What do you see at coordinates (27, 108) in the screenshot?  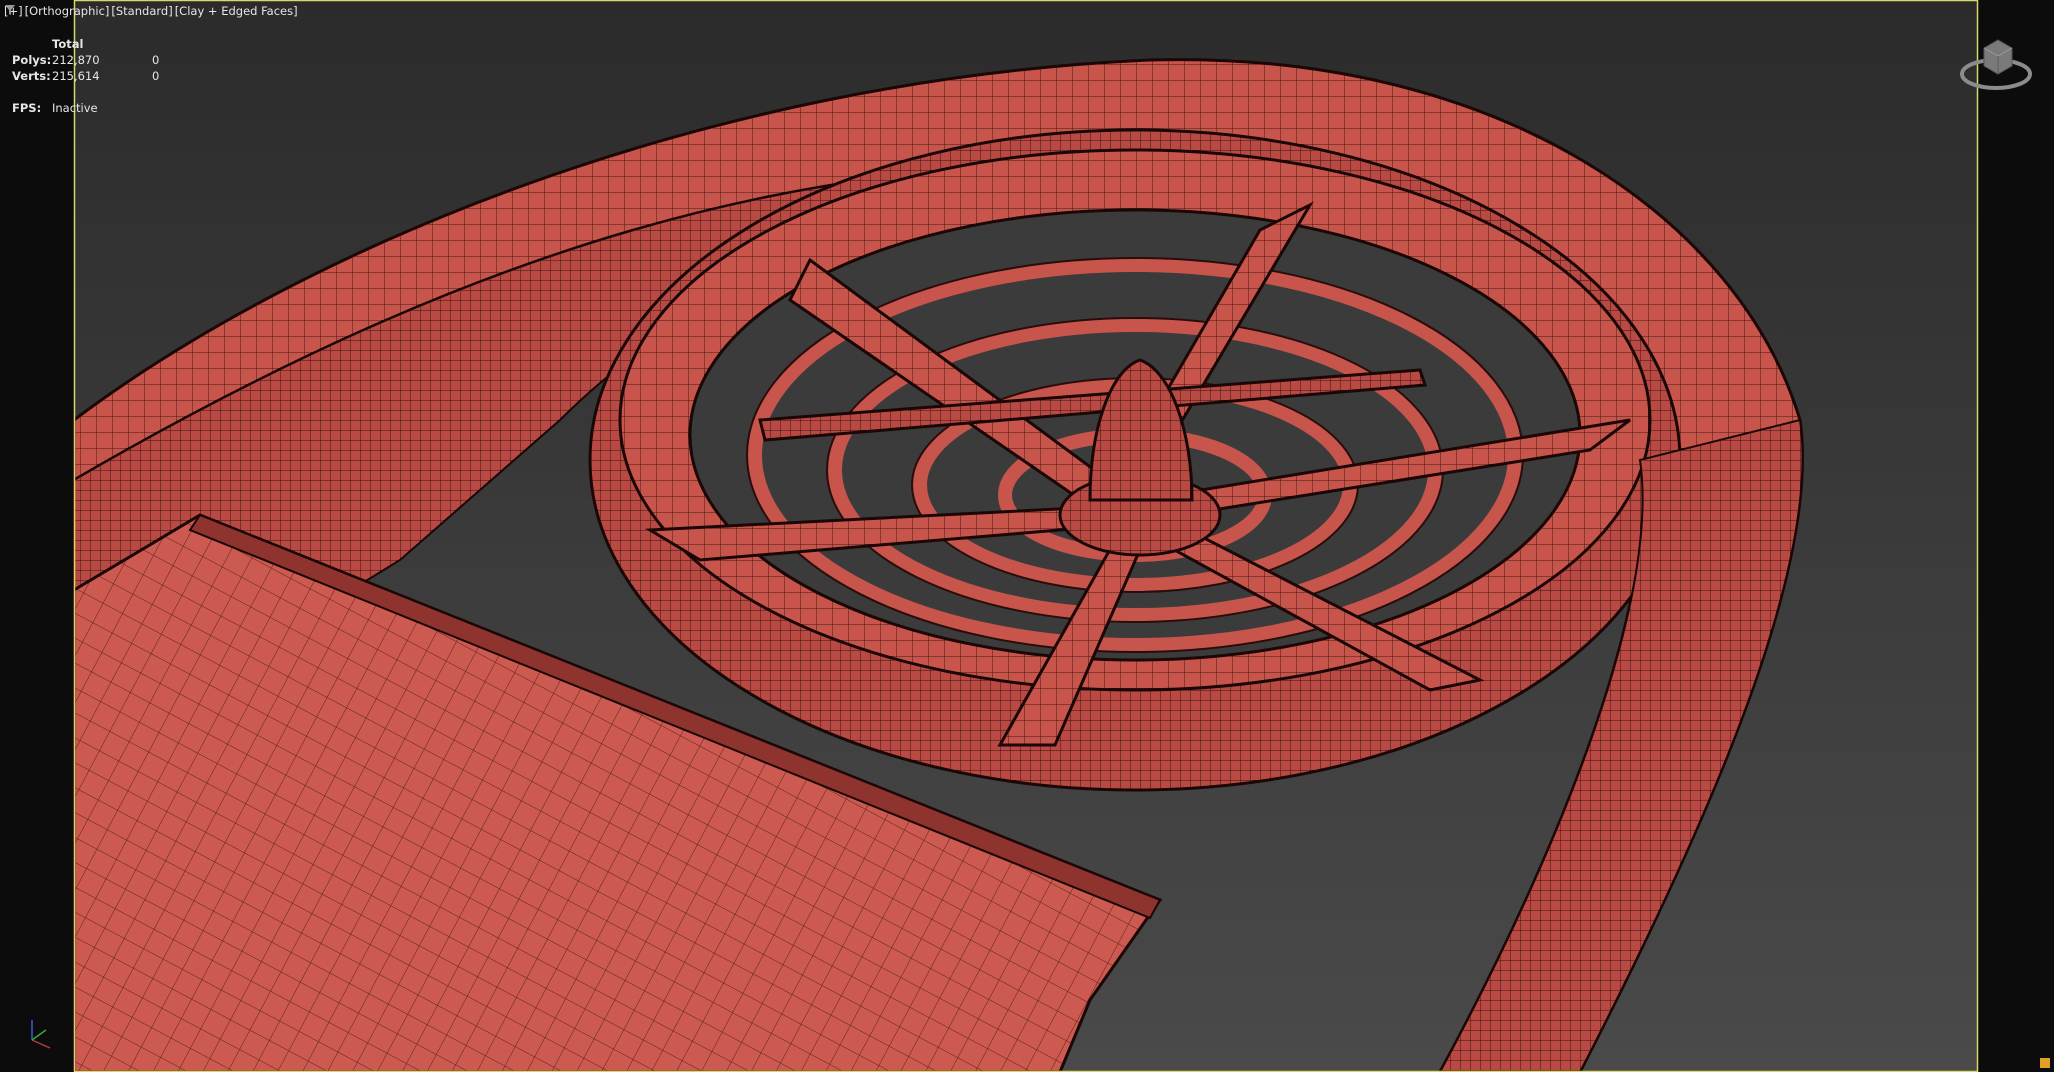 I see `fps-label: FPS:` at bounding box center [27, 108].